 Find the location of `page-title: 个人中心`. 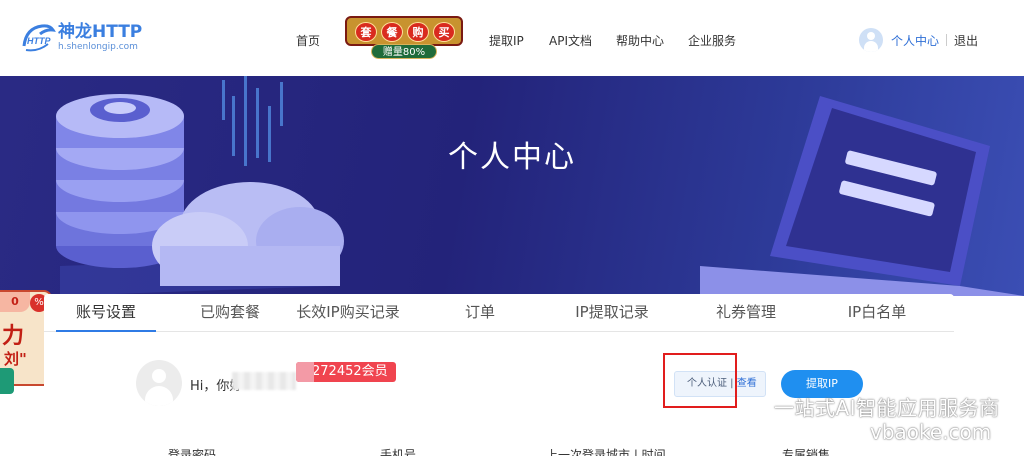

page-title: 个人中心 is located at coordinates (512, 157).